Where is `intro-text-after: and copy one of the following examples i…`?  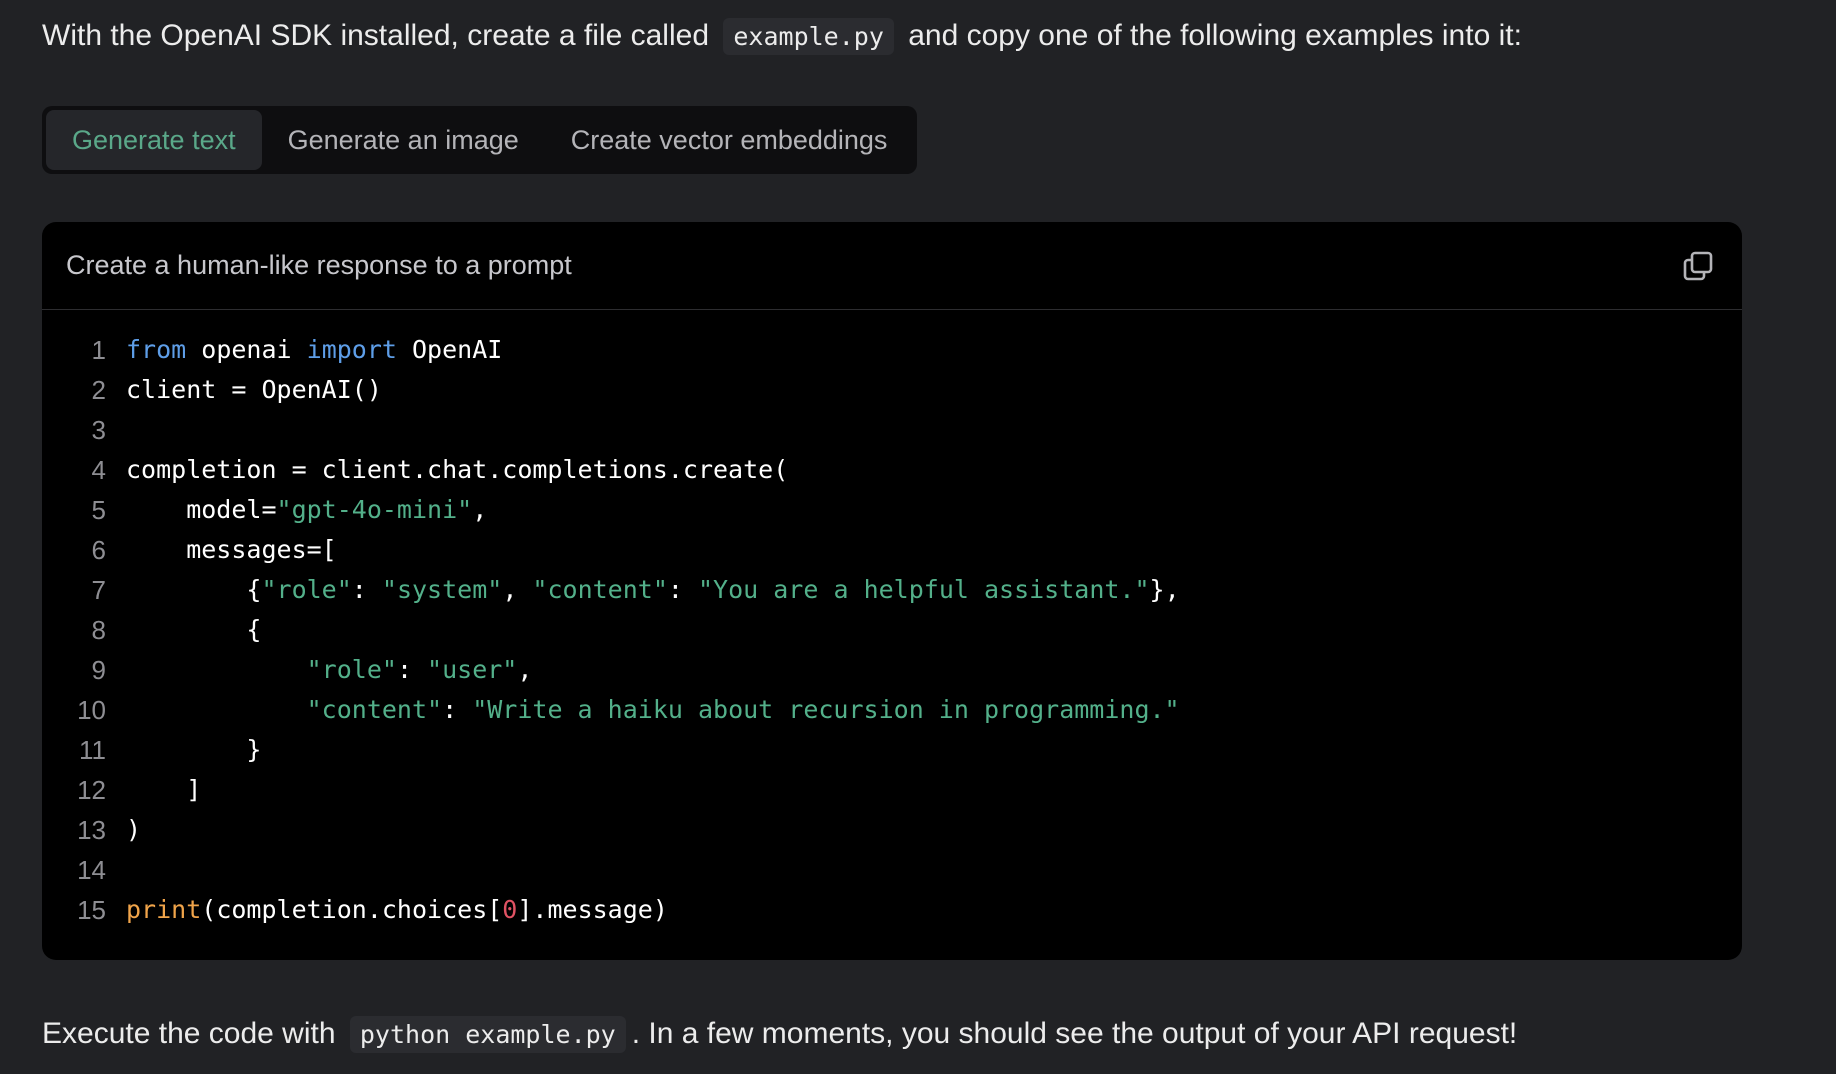
intro-text-after: and copy one of the following examples i… is located at coordinates (1215, 35).